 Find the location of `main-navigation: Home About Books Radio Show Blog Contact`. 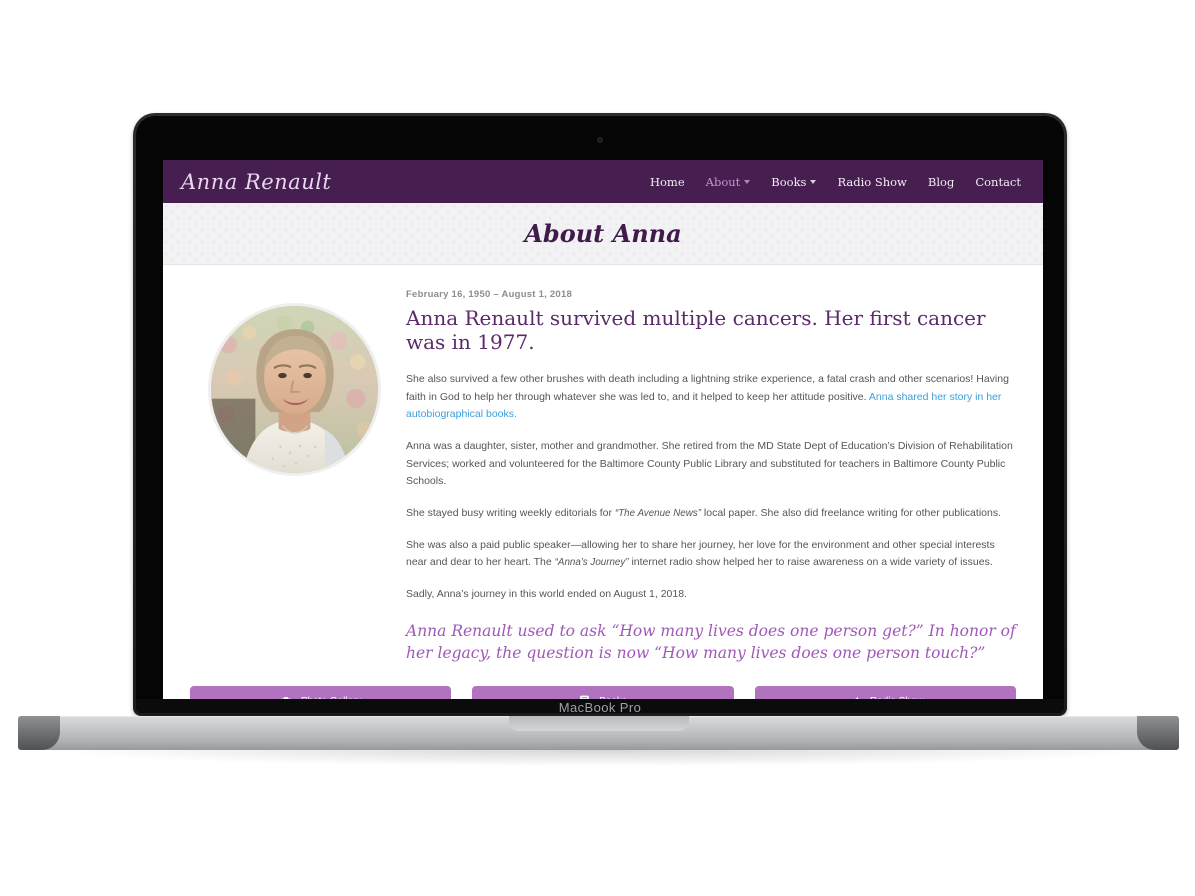

main-navigation: Home About Books Radio Show Blog Contact is located at coordinates (835, 182).